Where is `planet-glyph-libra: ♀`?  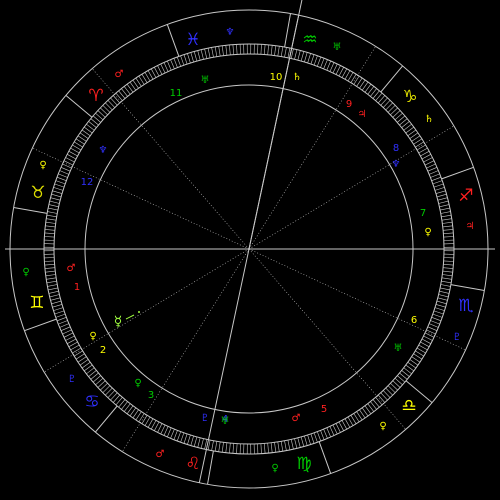 planet-glyph-libra: ♀ is located at coordinates (382, 426).